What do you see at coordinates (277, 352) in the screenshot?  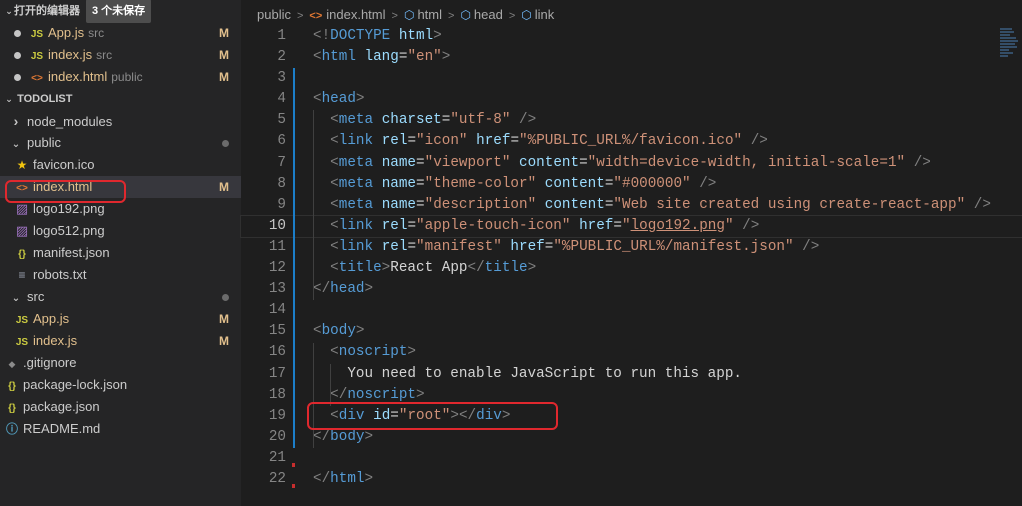 I see `line-number: 16` at bounding box center [277, 352].